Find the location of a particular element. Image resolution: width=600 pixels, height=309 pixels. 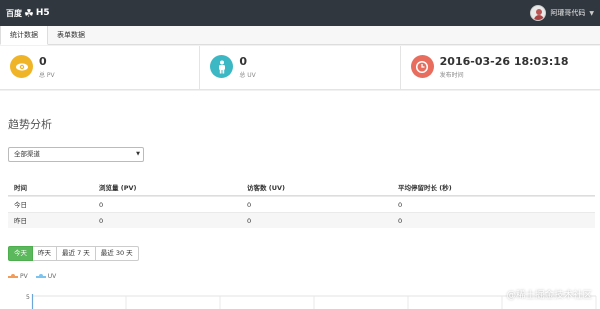

logo-text: 百度 is located at coordinates (14, 13).